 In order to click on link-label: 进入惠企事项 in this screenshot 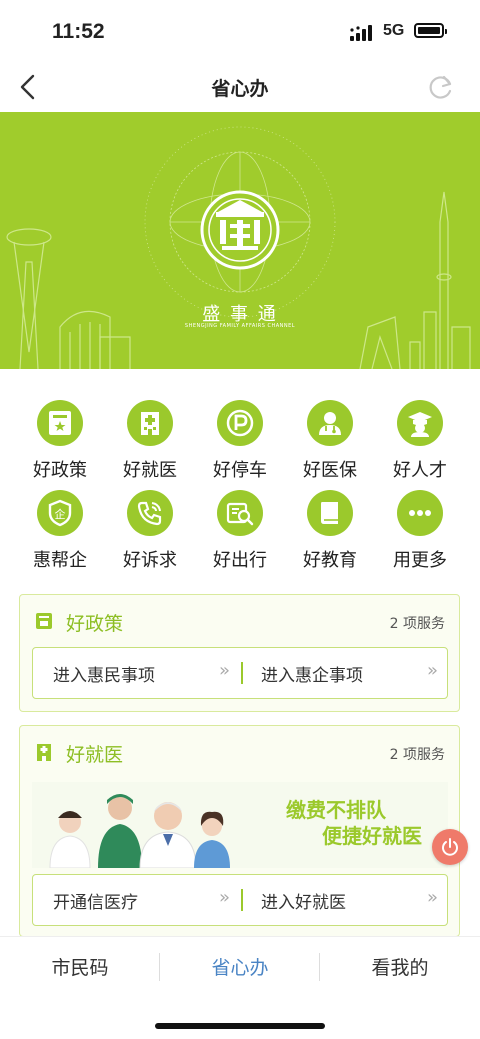, I will do `click(312, 676)`.